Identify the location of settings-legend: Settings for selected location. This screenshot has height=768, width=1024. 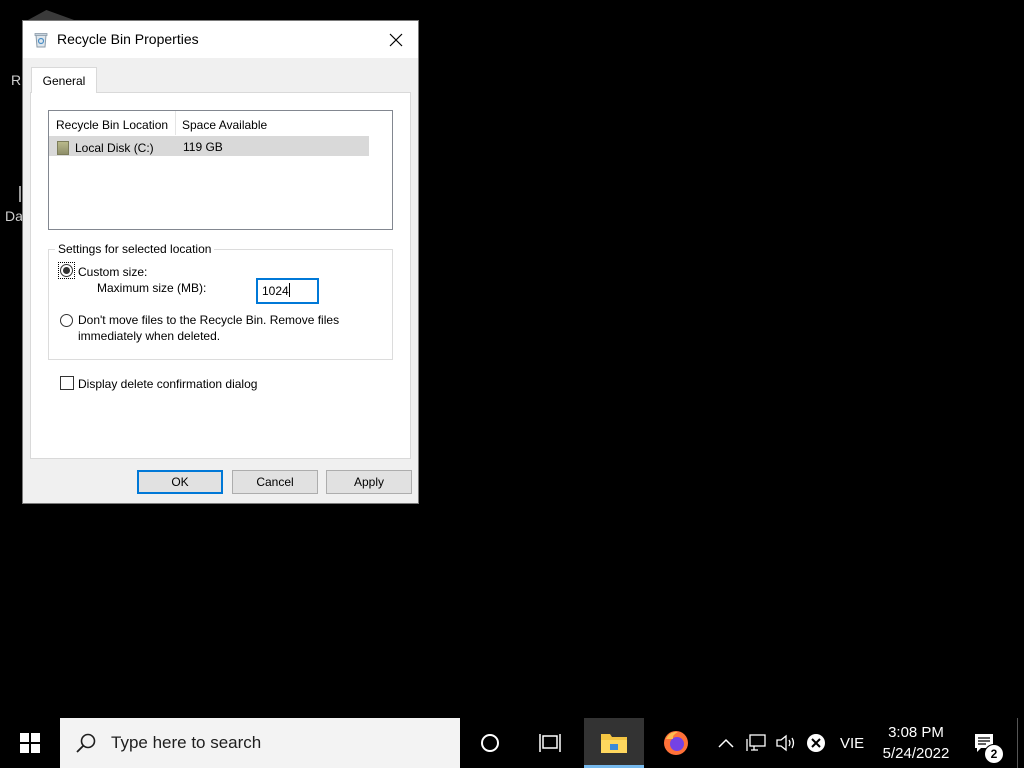
(135, 249).